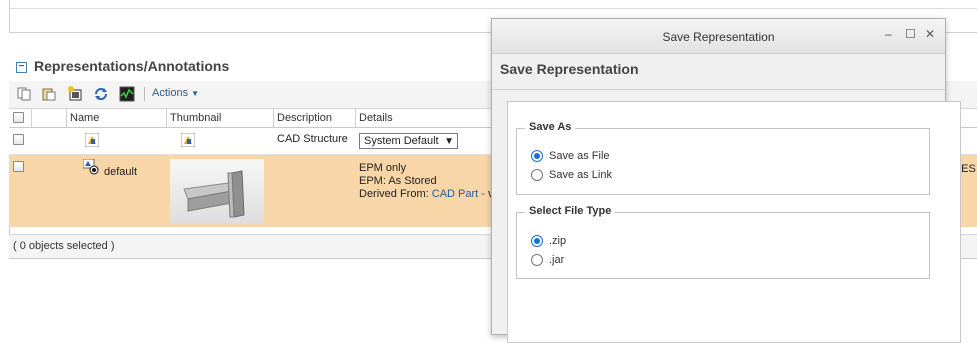  What do you see at coordinates (570, 211) in the screenshot?
I see `file-type-legend: Select File Type` at bounding box center [570, 211].